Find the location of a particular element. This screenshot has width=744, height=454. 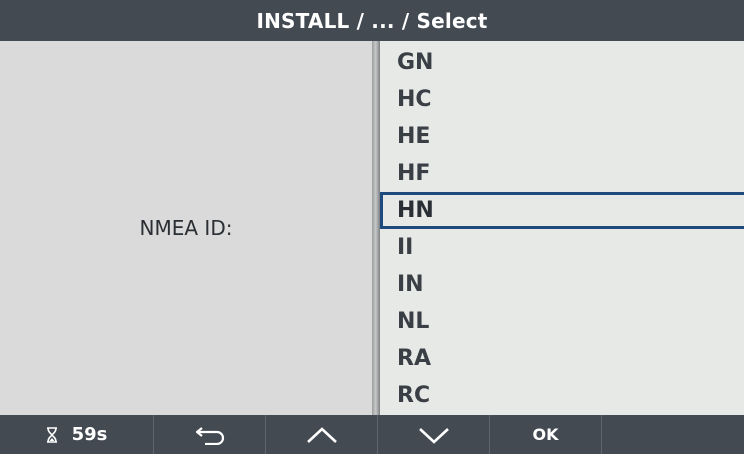

list-item: II is located at coordinates (562, 247).